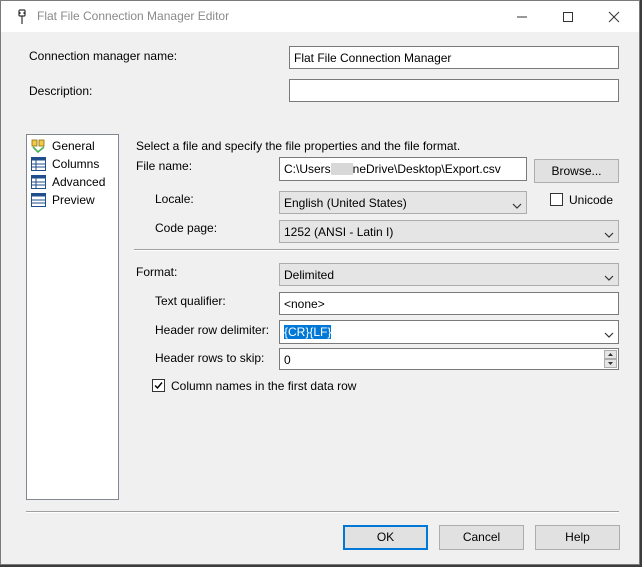  I want to click on unicode-checkbox, so click(556, 199).